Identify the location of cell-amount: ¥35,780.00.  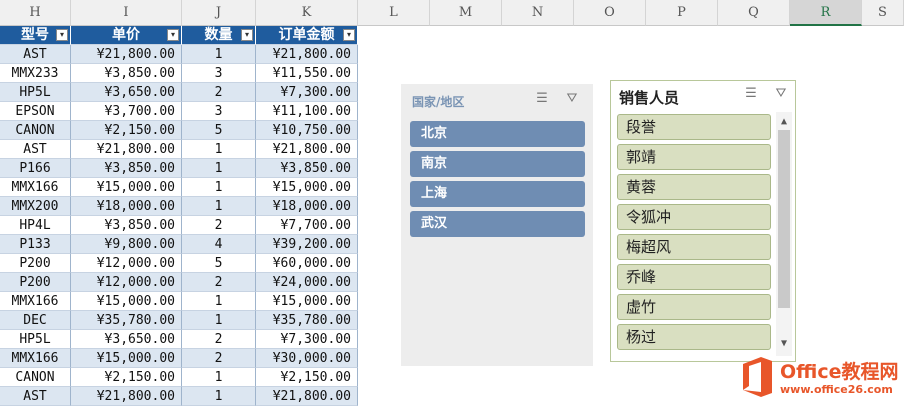
(307, 320).